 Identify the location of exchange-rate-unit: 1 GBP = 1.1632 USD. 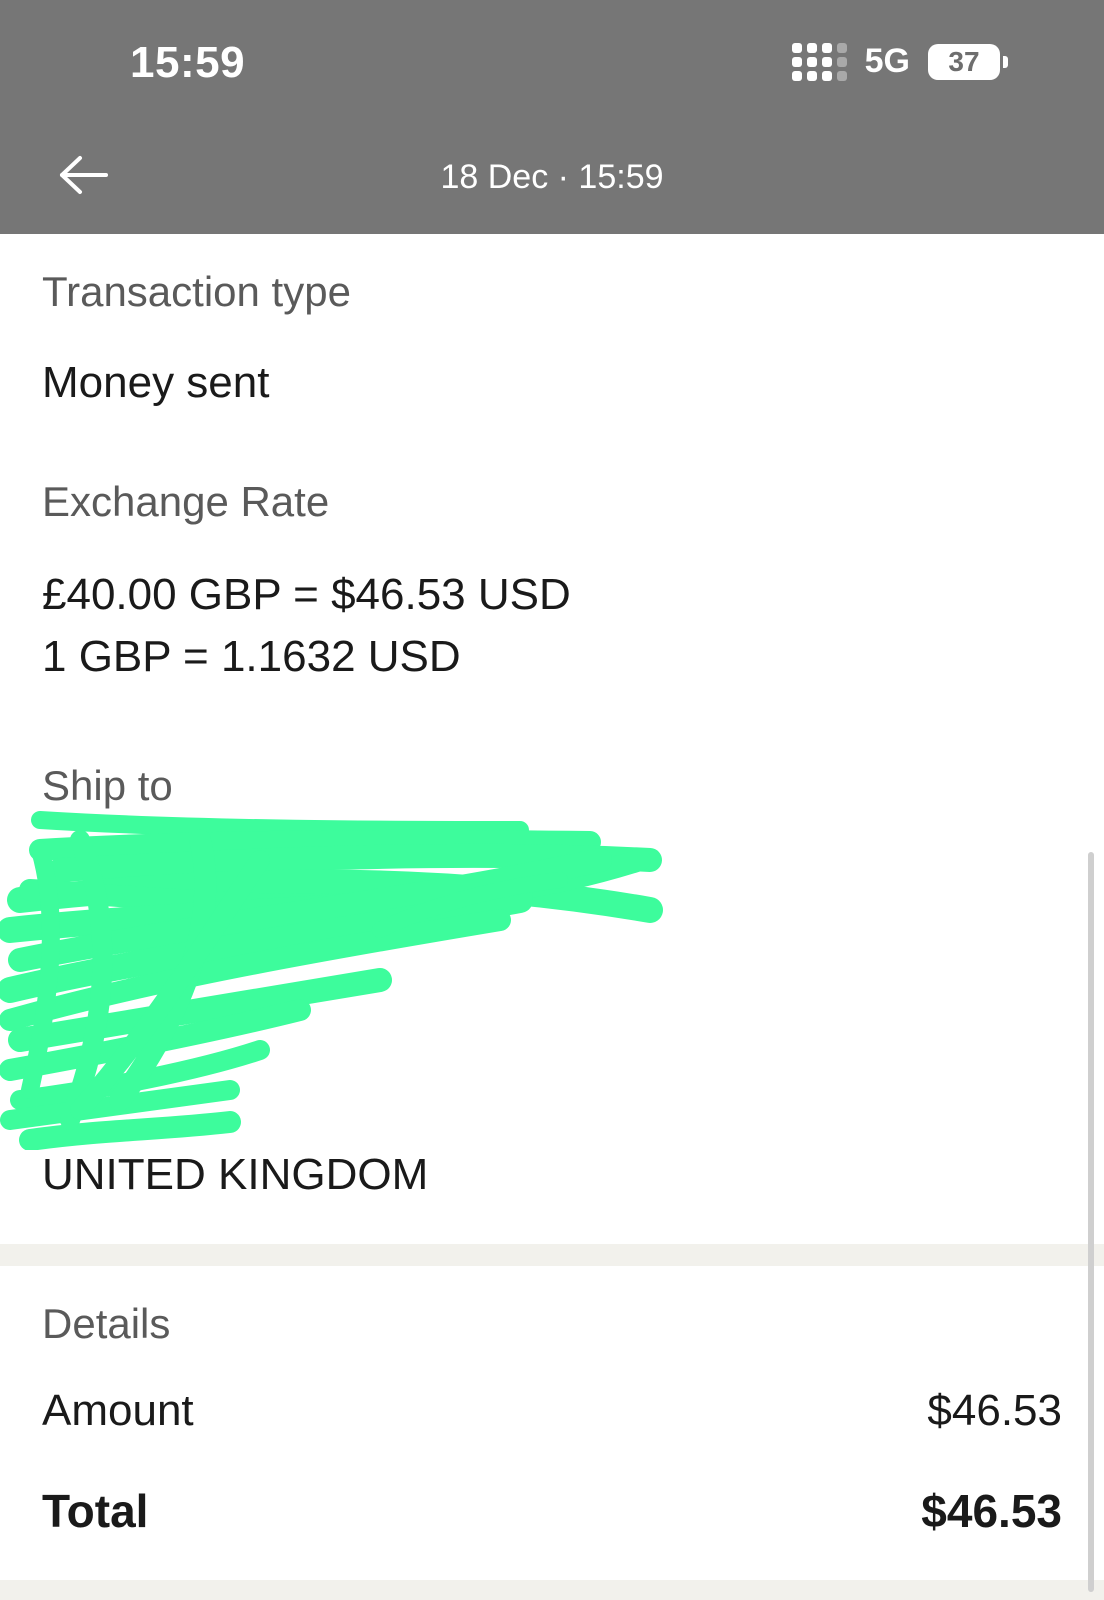
(251, 656).